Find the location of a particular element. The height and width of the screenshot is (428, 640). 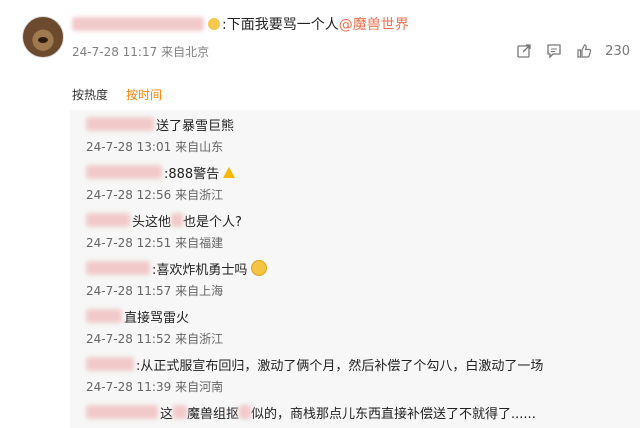

comment-text-part: 这 is located at coordinates (167, 414).